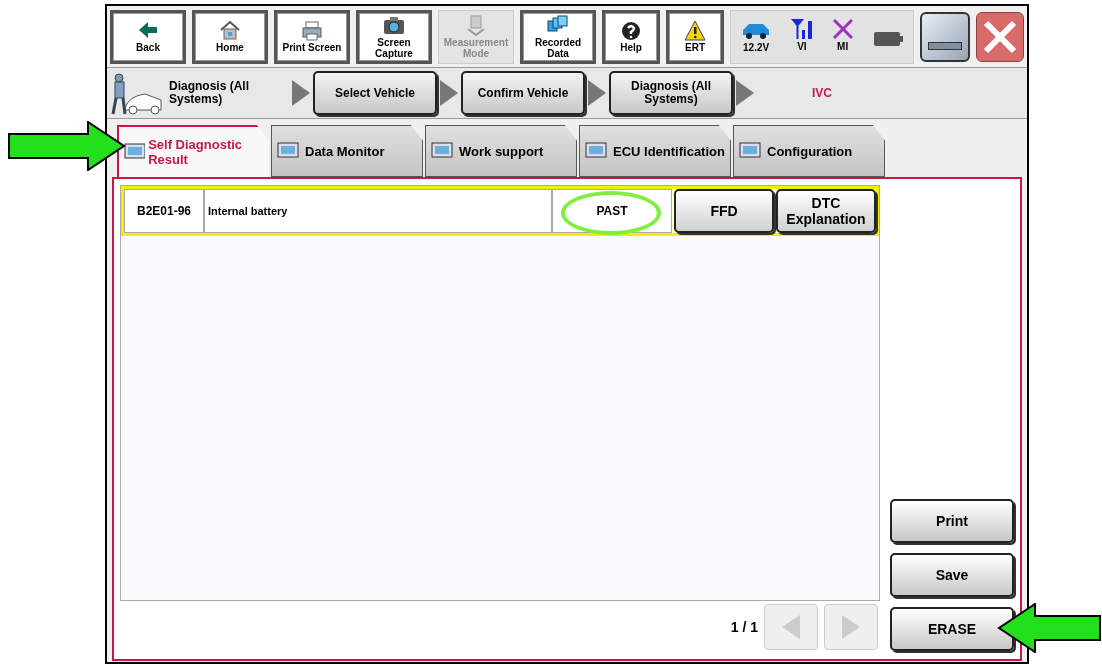 The image size is (1102, 664). What do you see at coordinates (394, 25) in the screenshot?
I see `camera-icon` at bounding box center [394, 25].